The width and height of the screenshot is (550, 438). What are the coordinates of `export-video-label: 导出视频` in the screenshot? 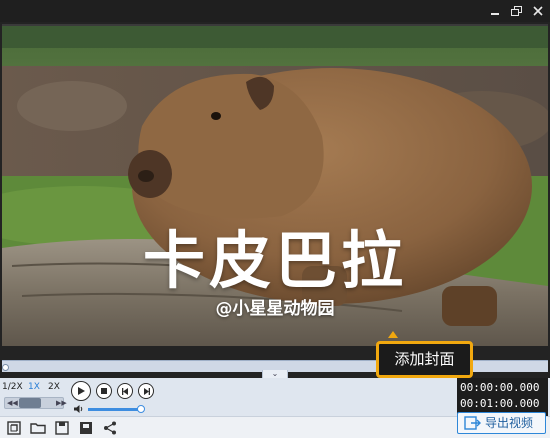 It's located at (509, 423).